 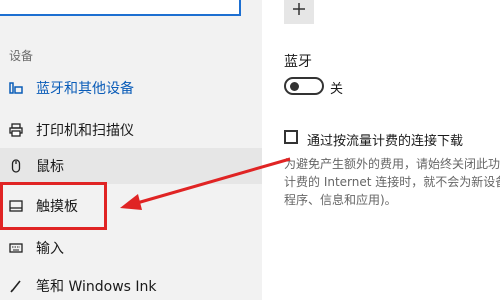 I want to click on pen-icon, so click(x=16, y=286).